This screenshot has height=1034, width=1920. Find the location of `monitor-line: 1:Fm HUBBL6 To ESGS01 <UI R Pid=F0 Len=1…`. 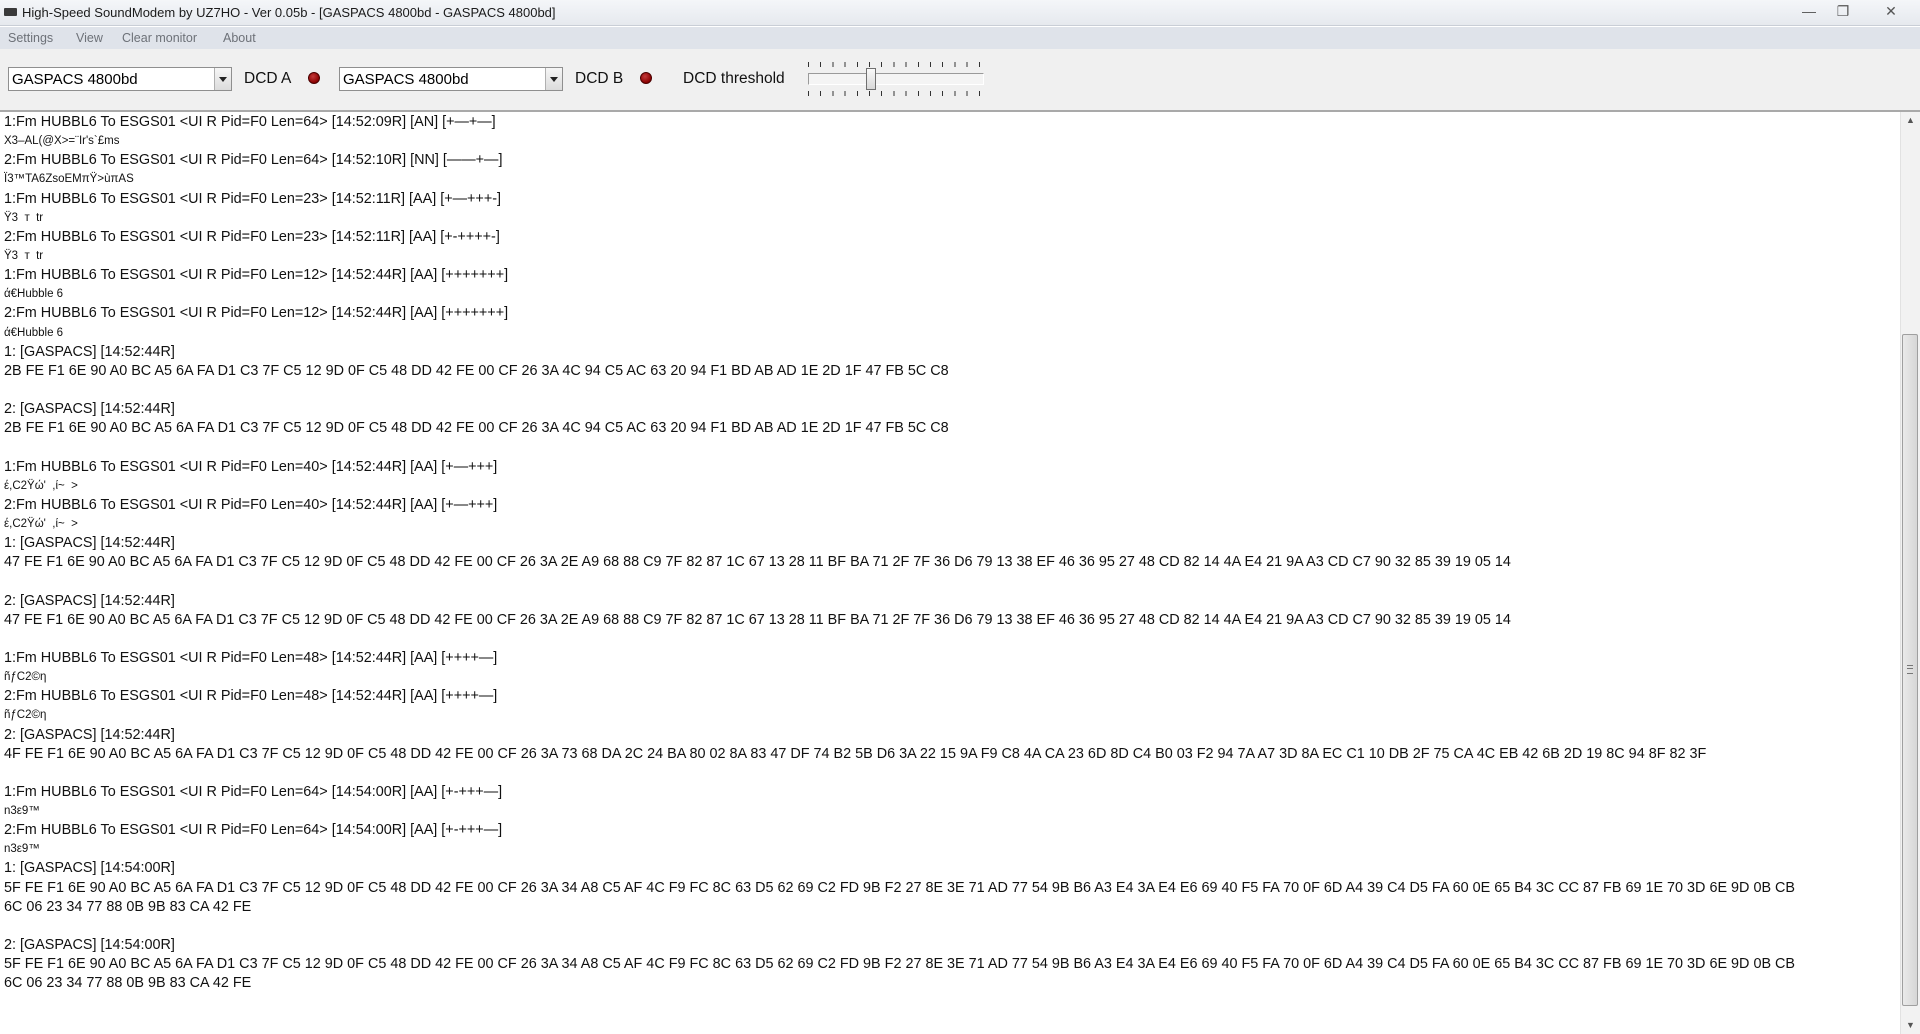

monitor-line: 1:Fm HUBBL6 To ESGS01 <UI R Pid=F0 Len=1… is located at coordinates (256, 275).